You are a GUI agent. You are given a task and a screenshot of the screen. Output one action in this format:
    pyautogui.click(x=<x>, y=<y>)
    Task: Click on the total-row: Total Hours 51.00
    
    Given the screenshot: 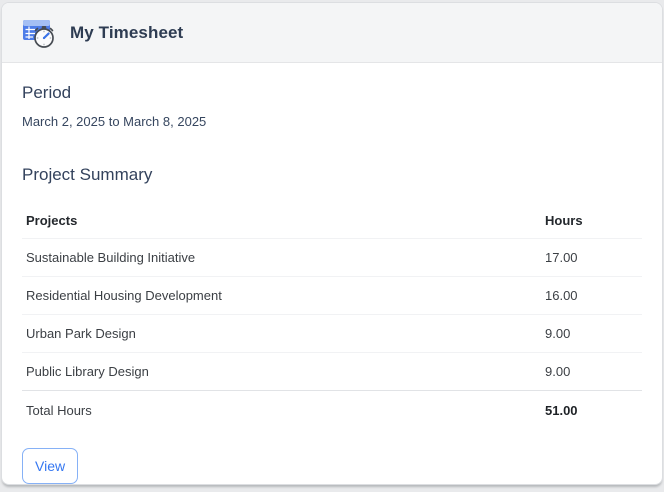 What is the action you would take?
    pyautogui.click(x=332, y=410)
    